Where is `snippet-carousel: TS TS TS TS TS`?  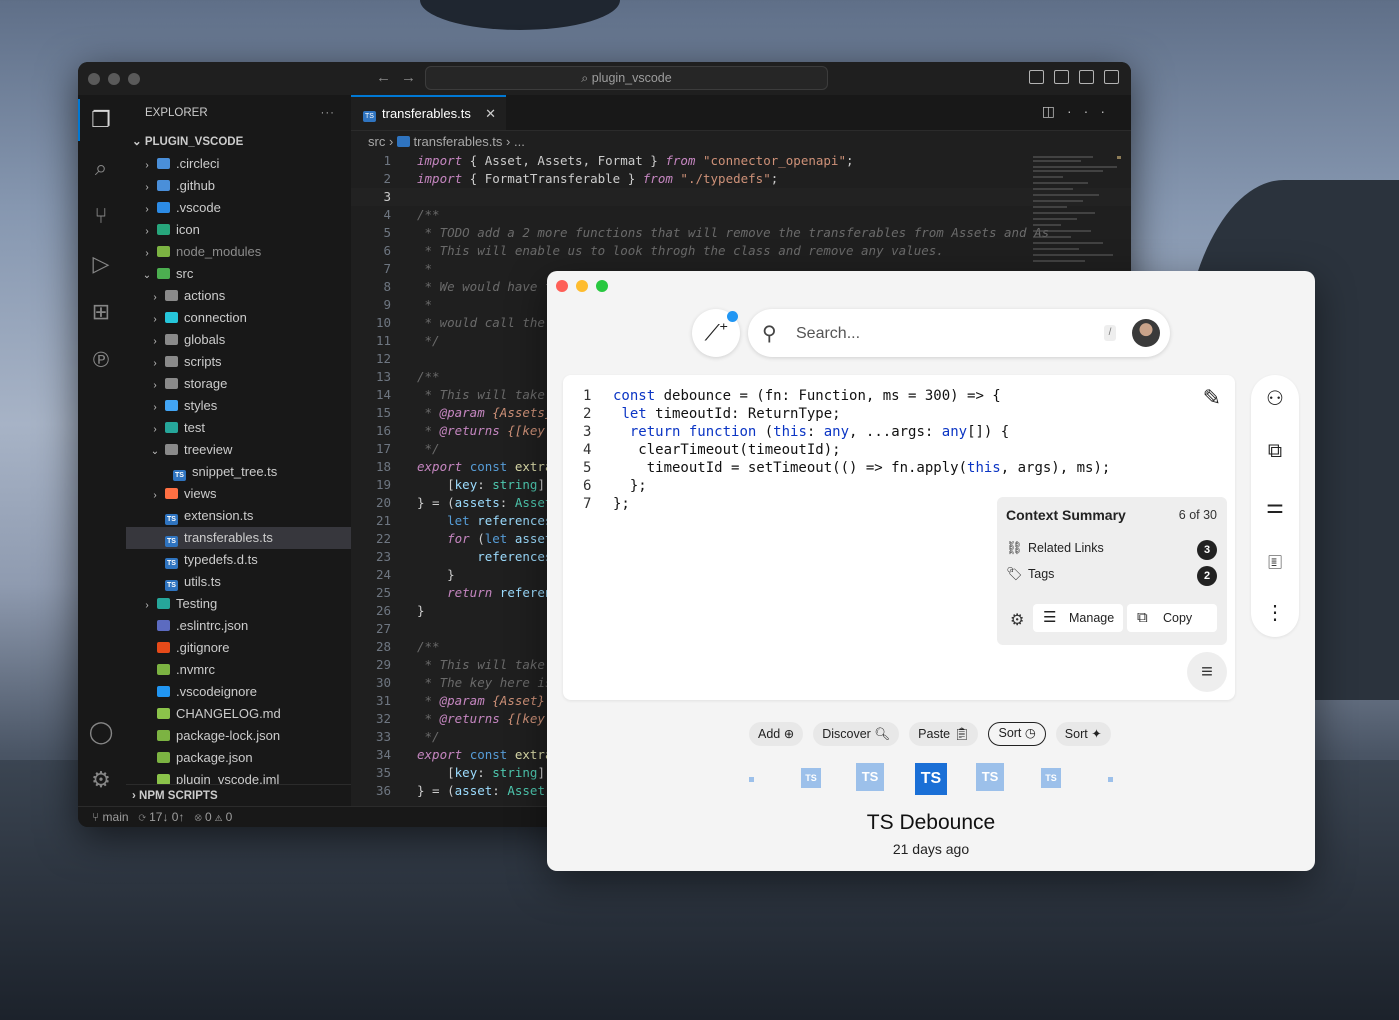 snippet-carousel: TS TS TS TS TS is located at coordinates (931, 780).